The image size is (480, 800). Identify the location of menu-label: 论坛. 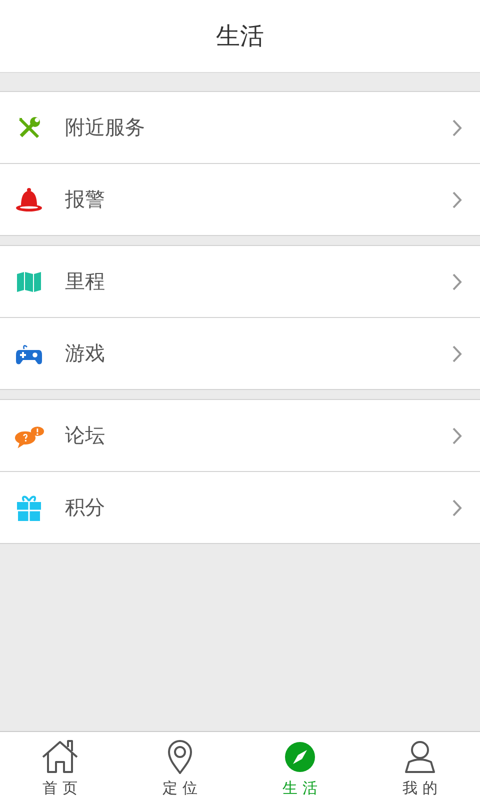
(85, 435).